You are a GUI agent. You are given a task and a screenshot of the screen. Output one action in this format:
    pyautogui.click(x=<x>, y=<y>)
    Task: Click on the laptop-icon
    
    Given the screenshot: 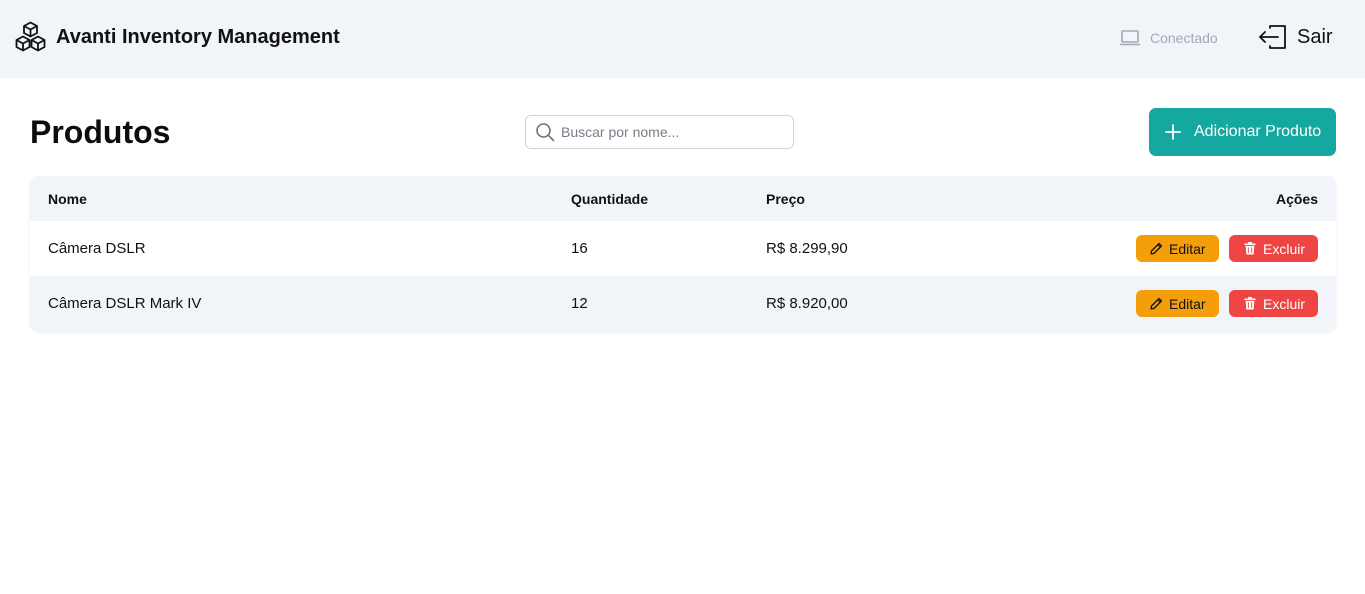 What is the action you would take?
    pyautogui.click(x=1130, y=38)
    